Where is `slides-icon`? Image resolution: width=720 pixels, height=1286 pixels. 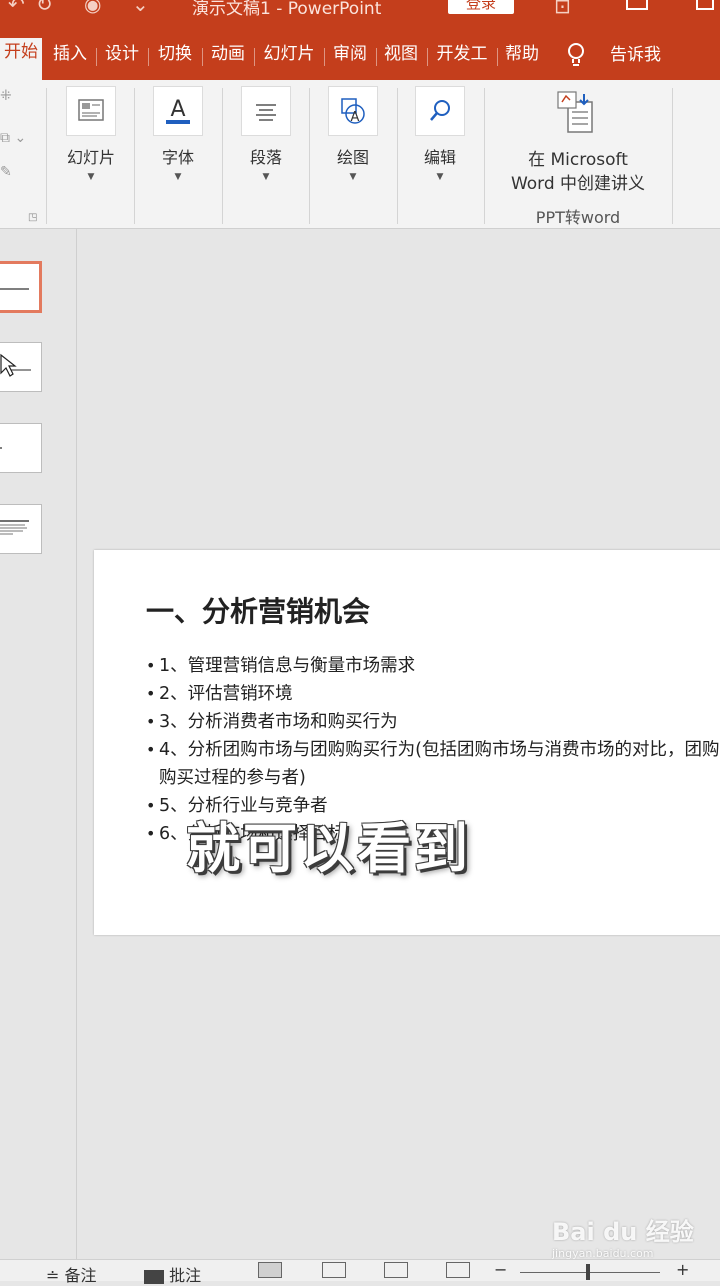
slides-icon is located at coordinates (91, 111).